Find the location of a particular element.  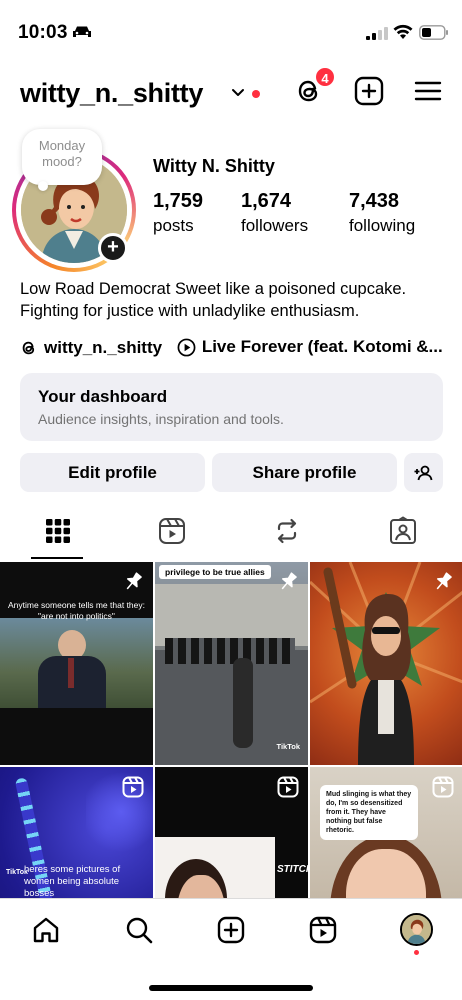

threads-link: witty_n._shitty is located at coordinates (91, 348).